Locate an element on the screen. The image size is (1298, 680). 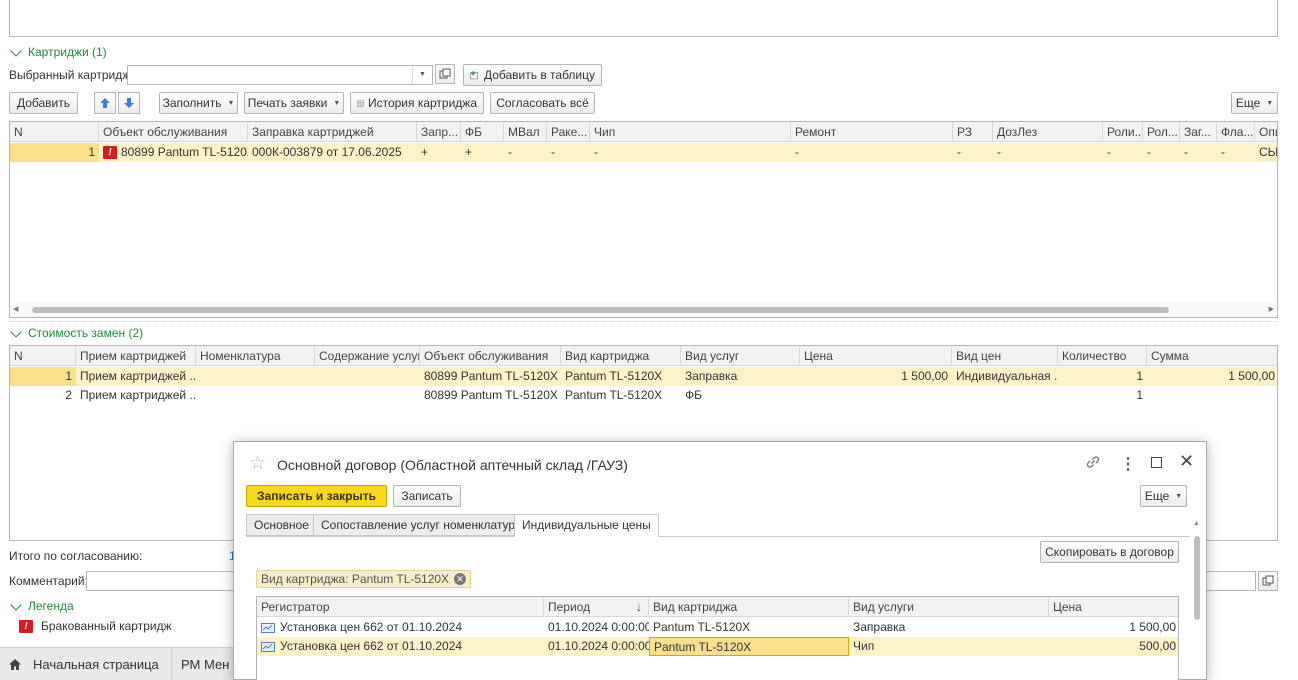
remove-filter-icon: ✕ is located at coordinates (460, 579).